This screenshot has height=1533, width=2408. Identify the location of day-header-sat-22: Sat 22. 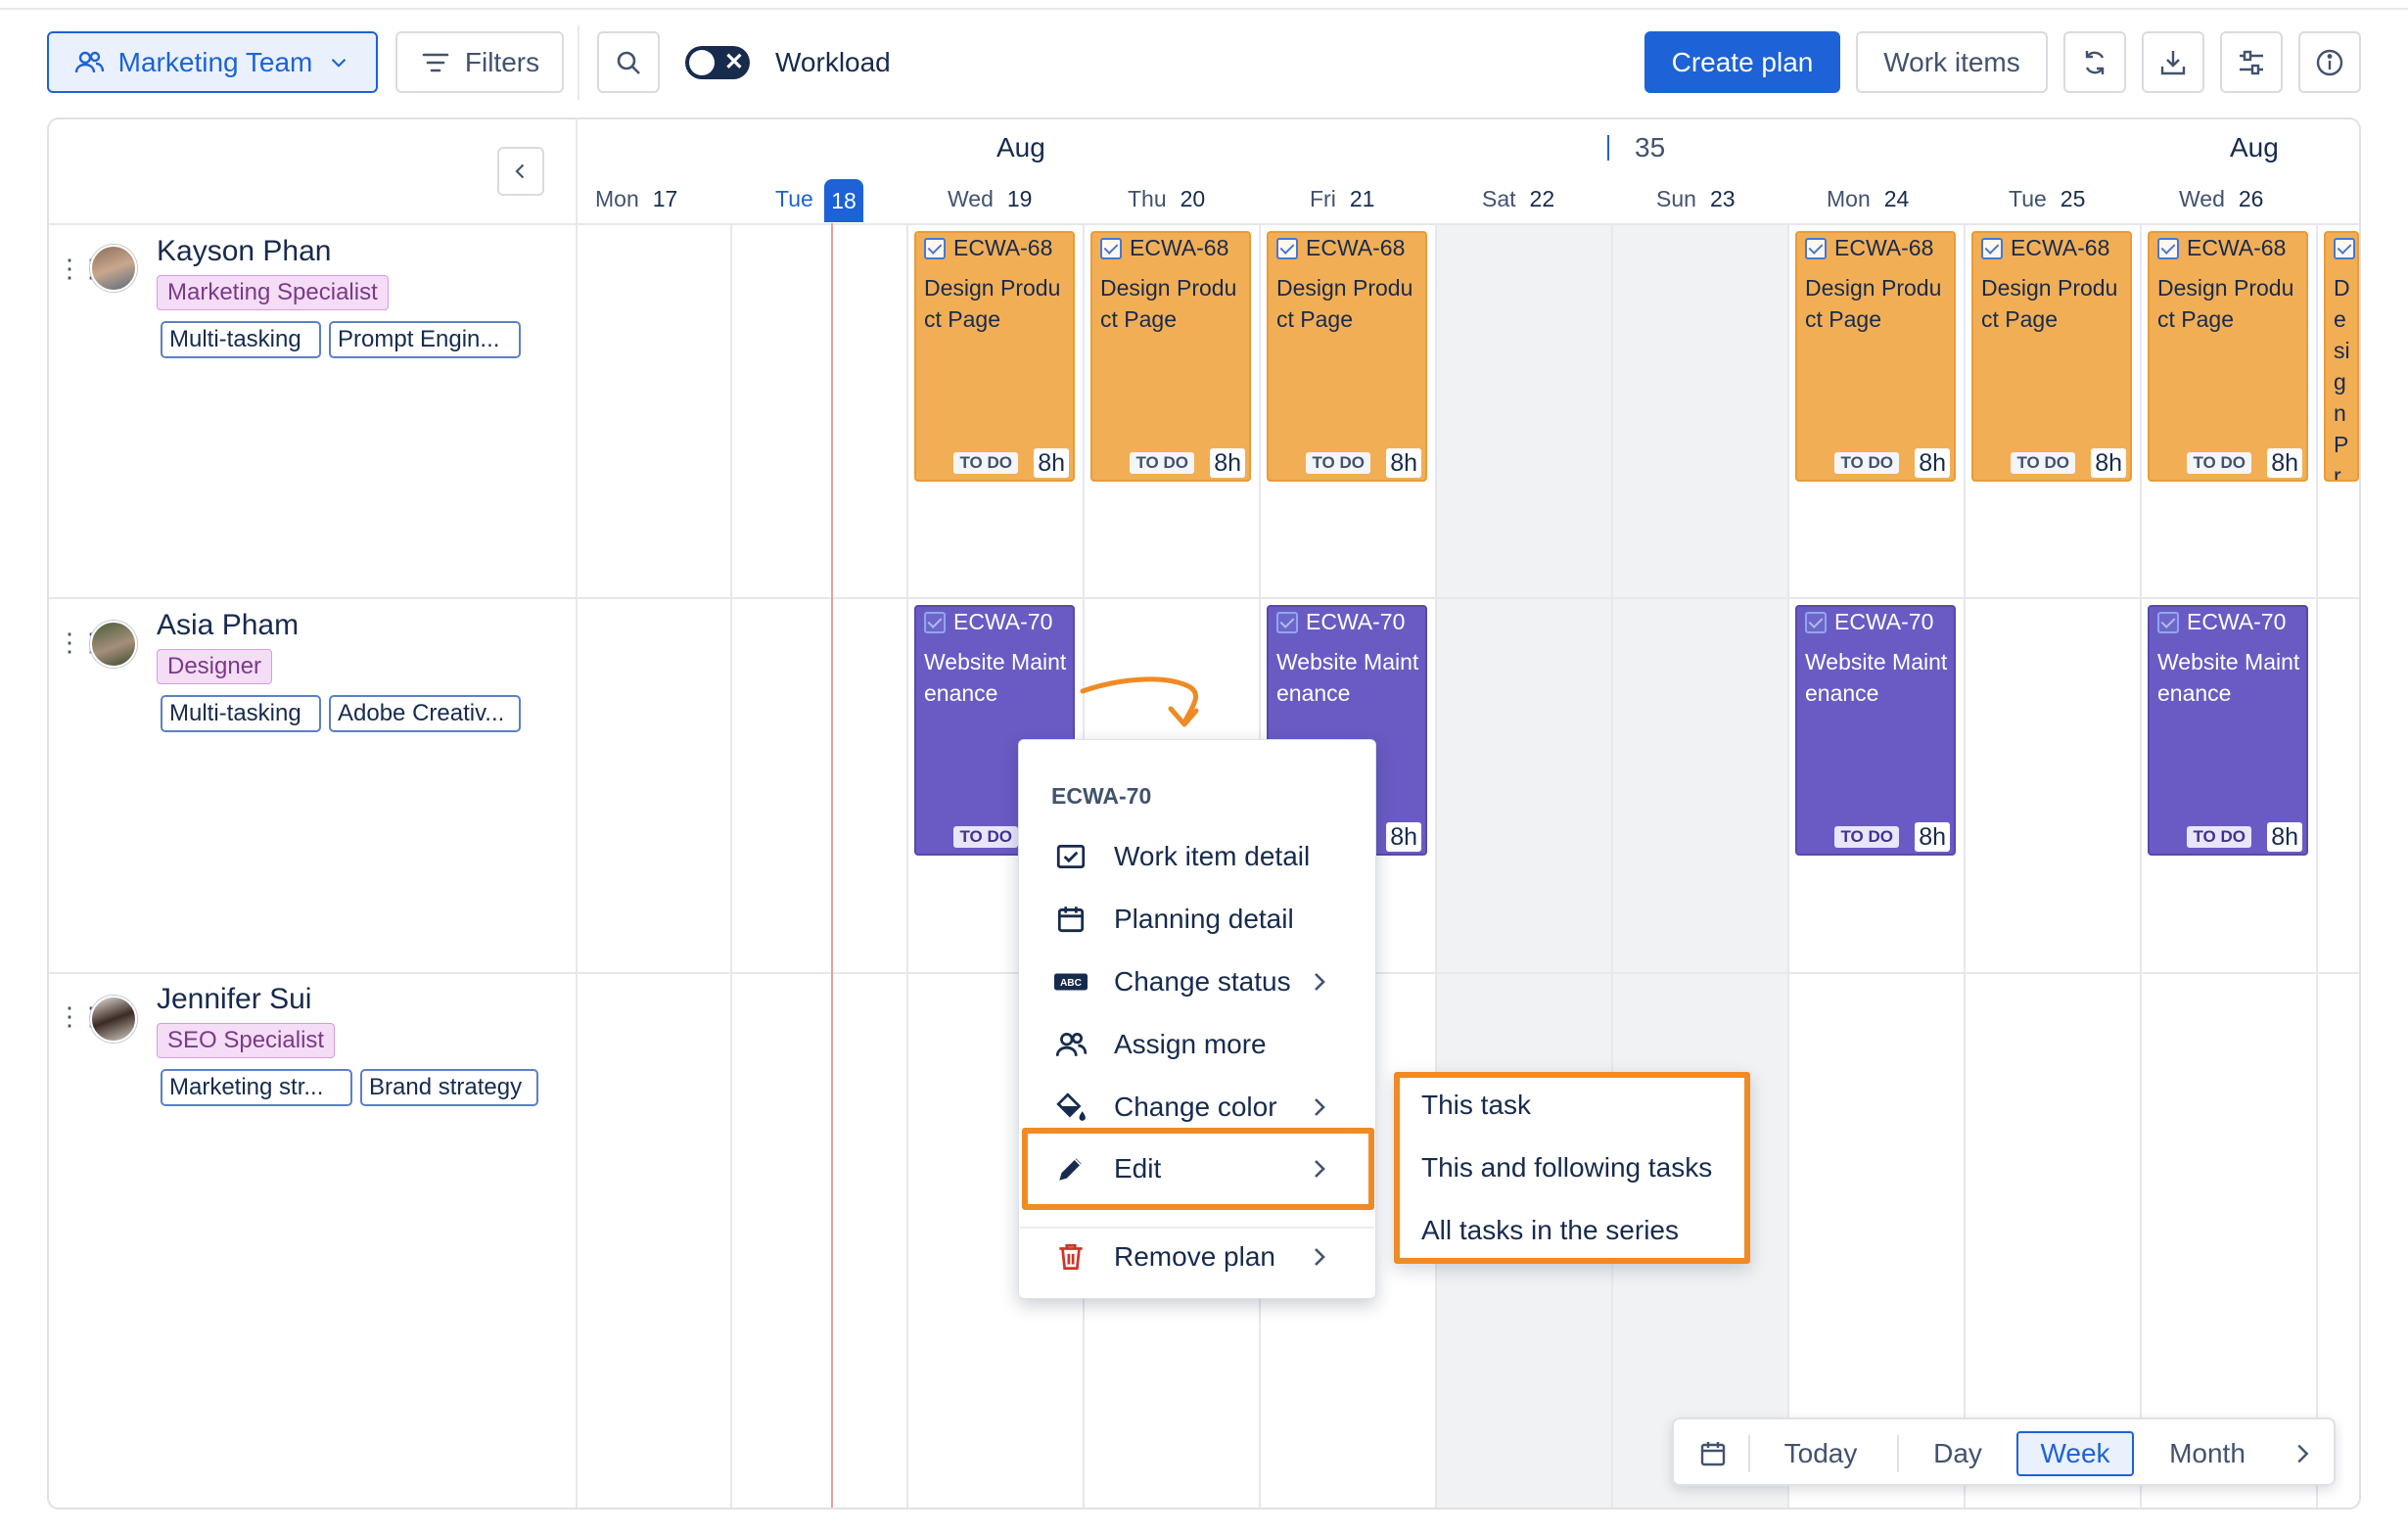
(1518, 199).